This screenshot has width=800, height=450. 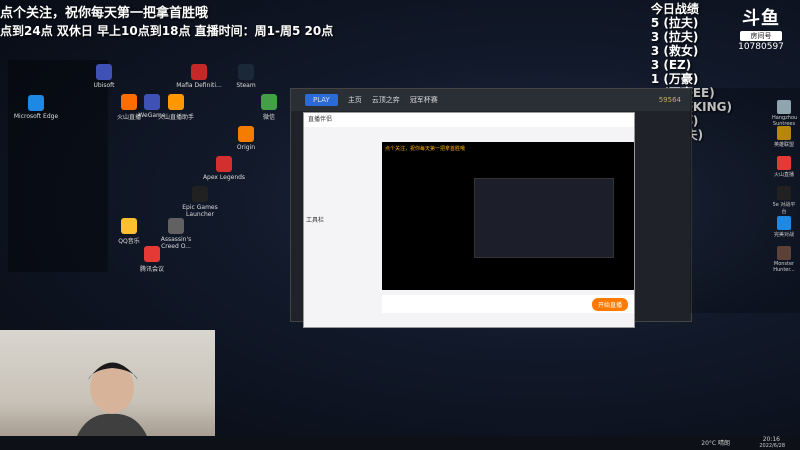 I want to click on desktop-icon-qq-music: QQ音乐, so click(x=129, y=231).